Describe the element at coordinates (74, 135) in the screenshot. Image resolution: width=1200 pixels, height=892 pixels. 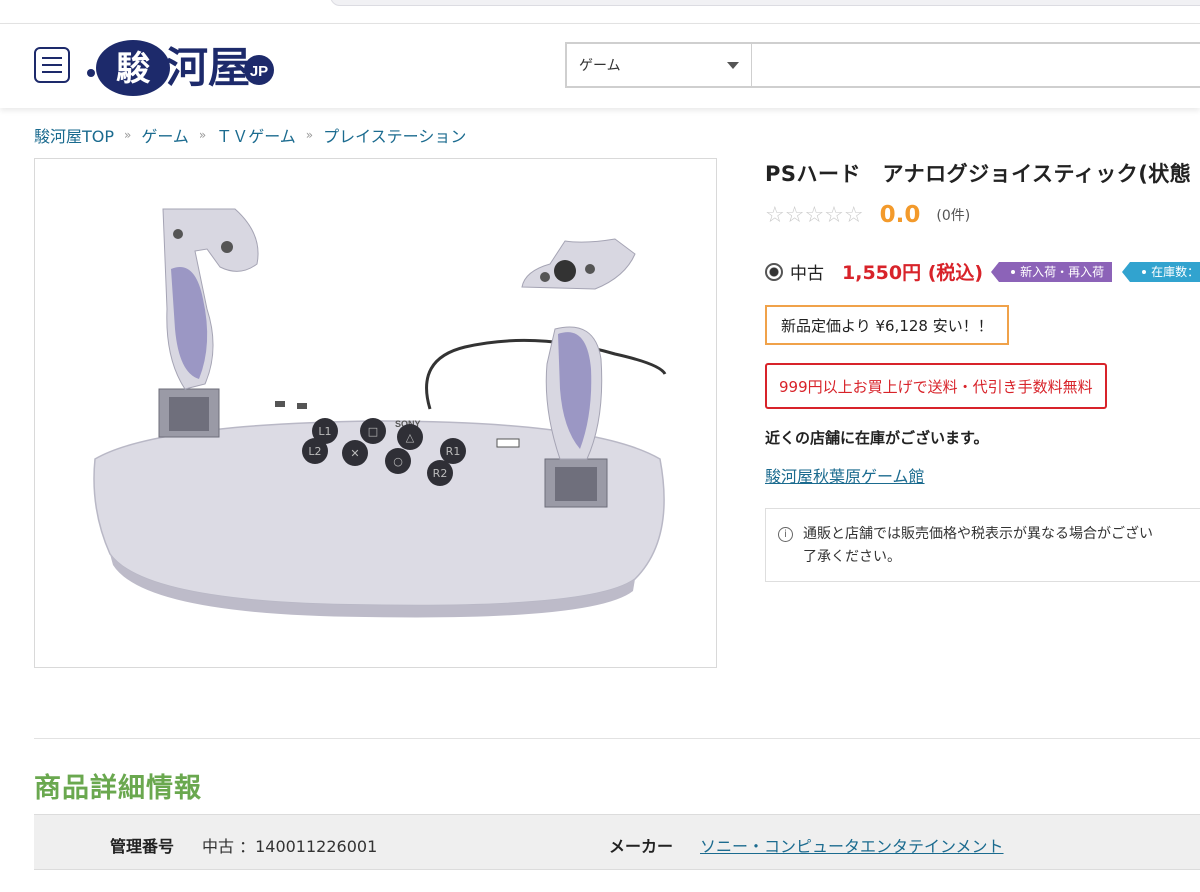
I see `breadcrumb-home: 駿河屋TOP` at that location.